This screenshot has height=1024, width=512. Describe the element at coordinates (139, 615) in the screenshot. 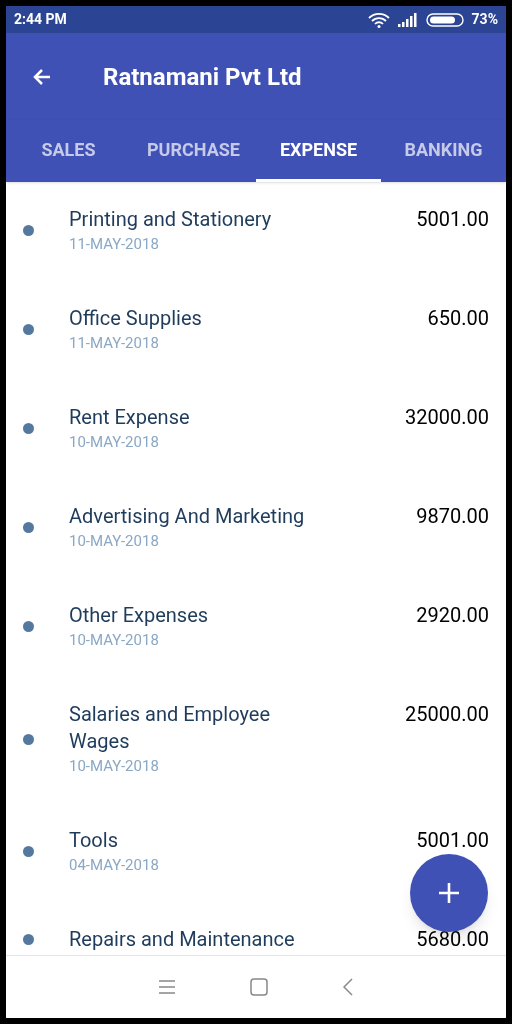

I see `expense-name: Other Expenses` at that location.